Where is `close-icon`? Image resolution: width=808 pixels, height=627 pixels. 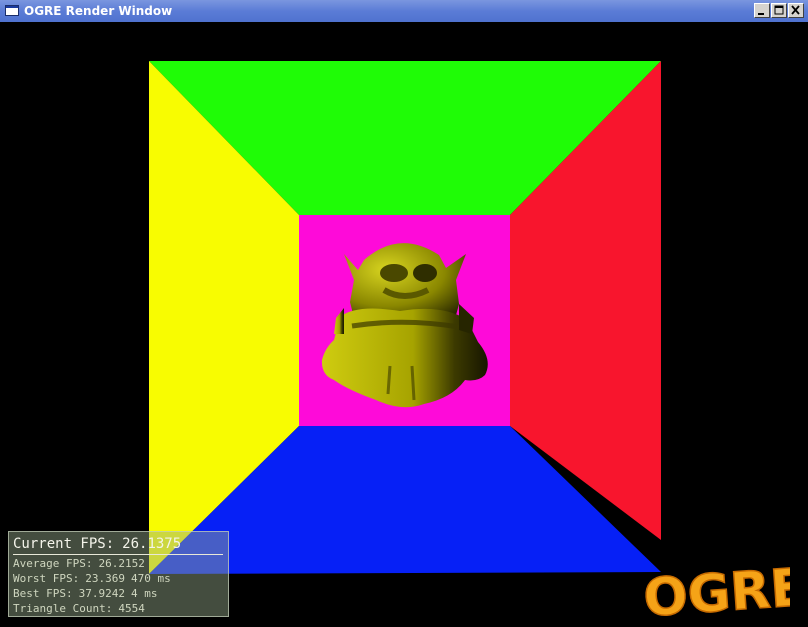 close-icon is located at coordinates (795, 10).